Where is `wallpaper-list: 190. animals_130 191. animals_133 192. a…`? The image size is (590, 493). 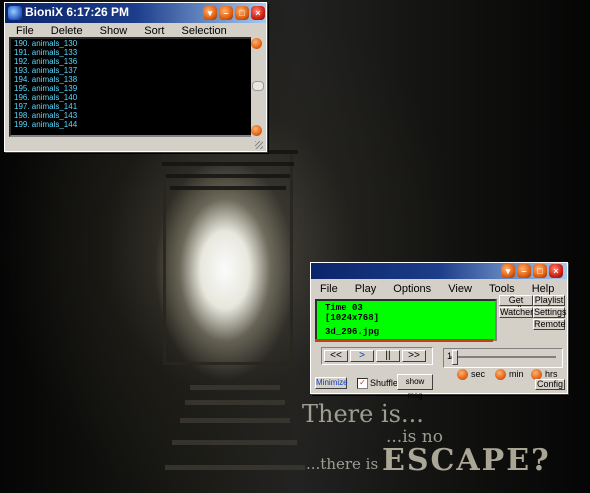
wallpaper-list: 190. animals_130 191. animals_133 192. a… is located at coordinates (131, 87).